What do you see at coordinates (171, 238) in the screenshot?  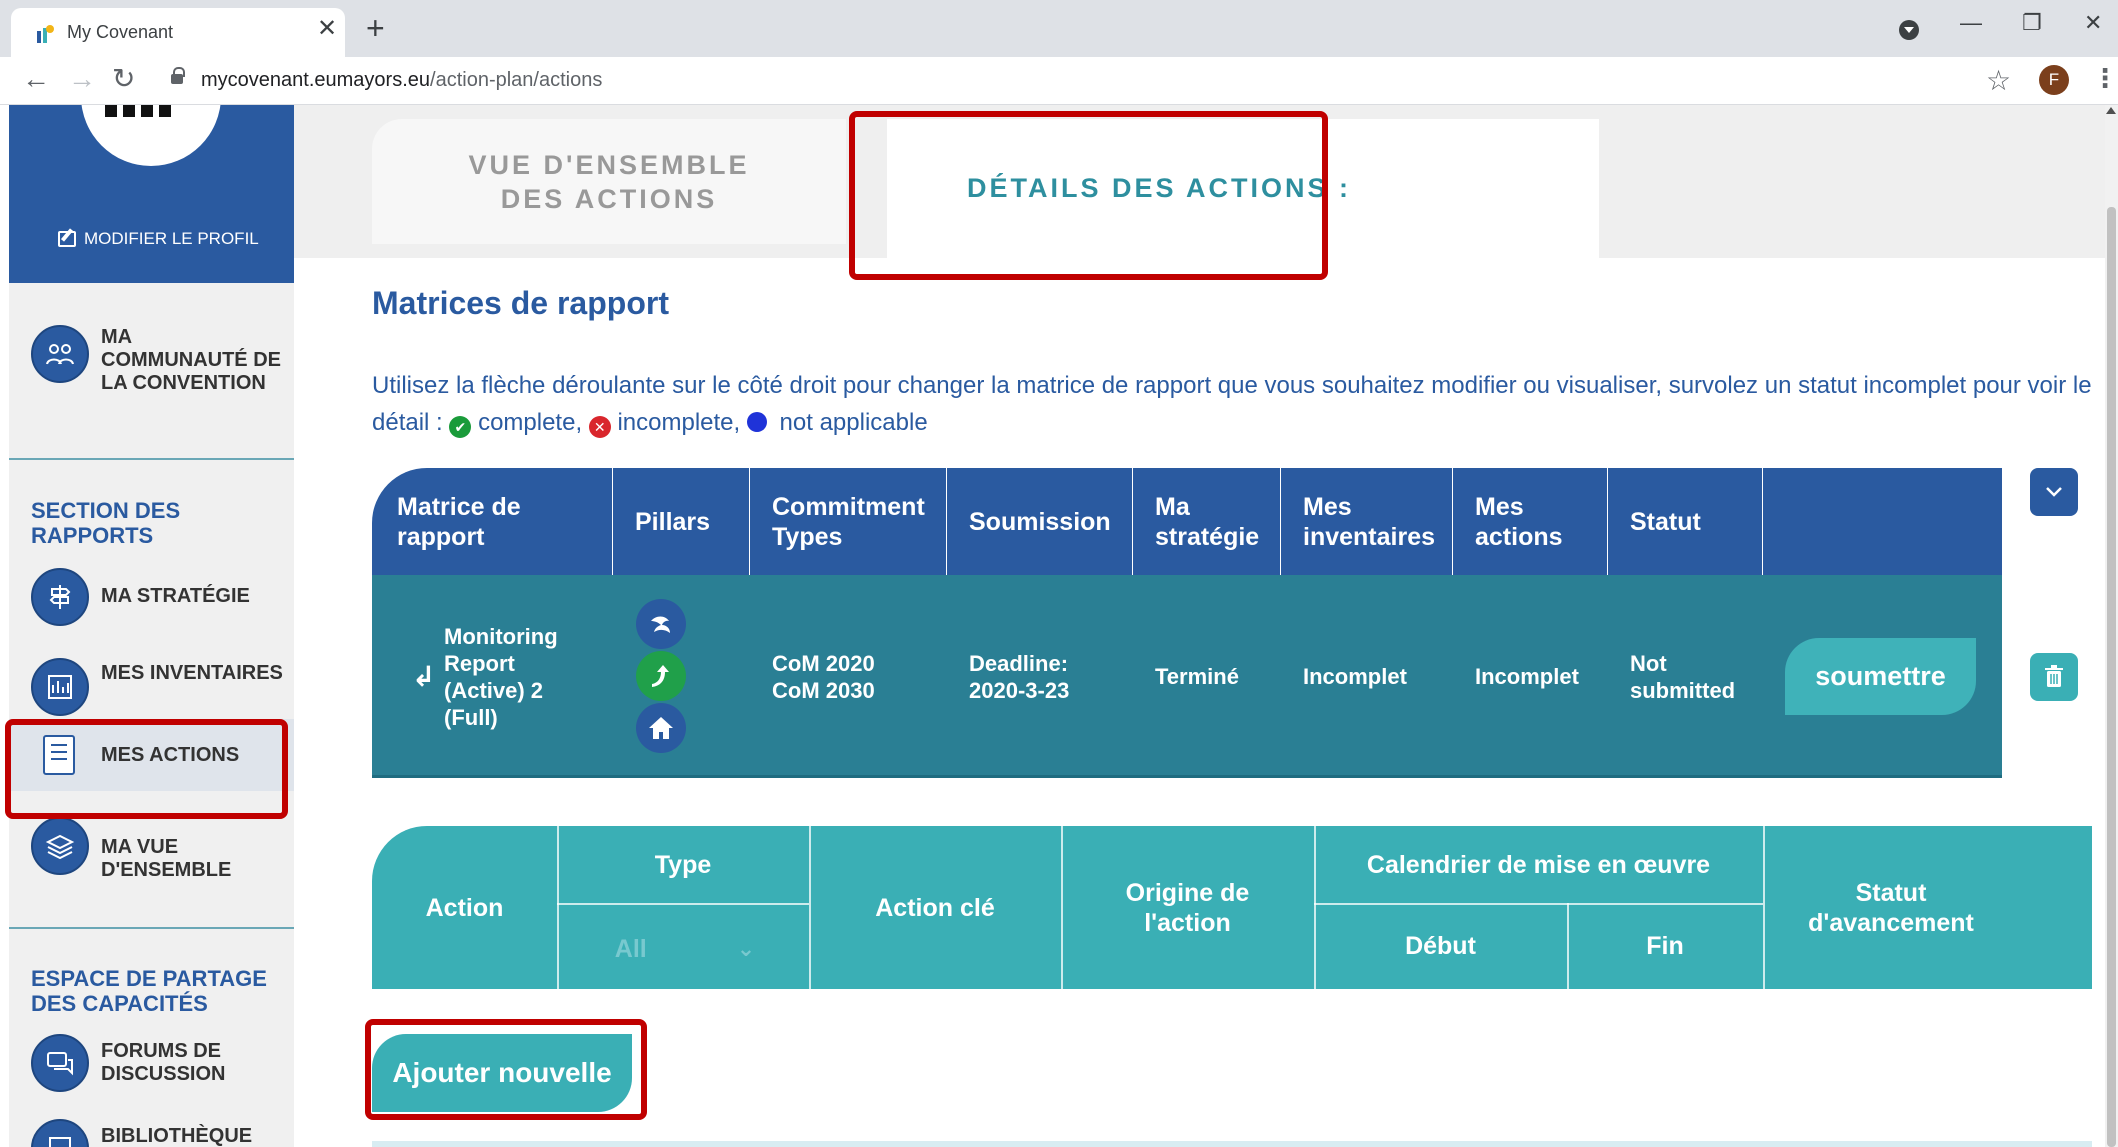 I see `edit-profile-label: MODIFIER LE PROFIL` at bounding box center [171, 238].